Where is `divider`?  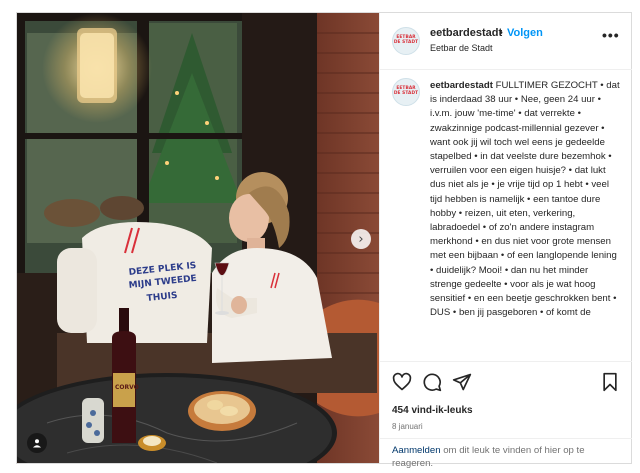 divider is located at coordinates (506, 438).